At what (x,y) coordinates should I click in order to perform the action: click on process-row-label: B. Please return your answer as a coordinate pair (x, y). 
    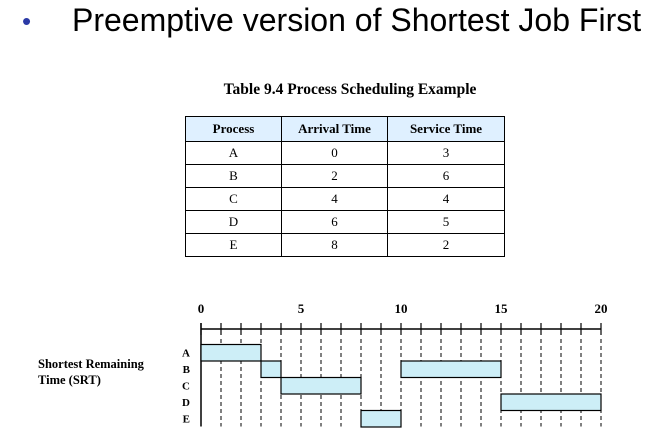
    Looking at the image, I should click on (187, 370).